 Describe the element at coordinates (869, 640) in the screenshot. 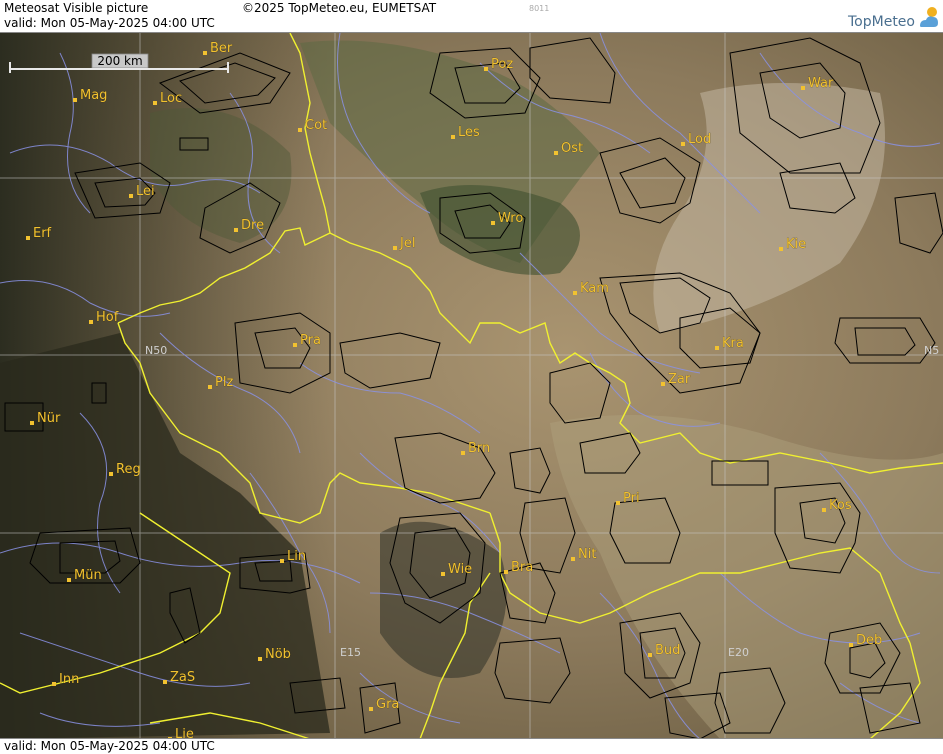

I see `city-label-deb: Deb` at that location.